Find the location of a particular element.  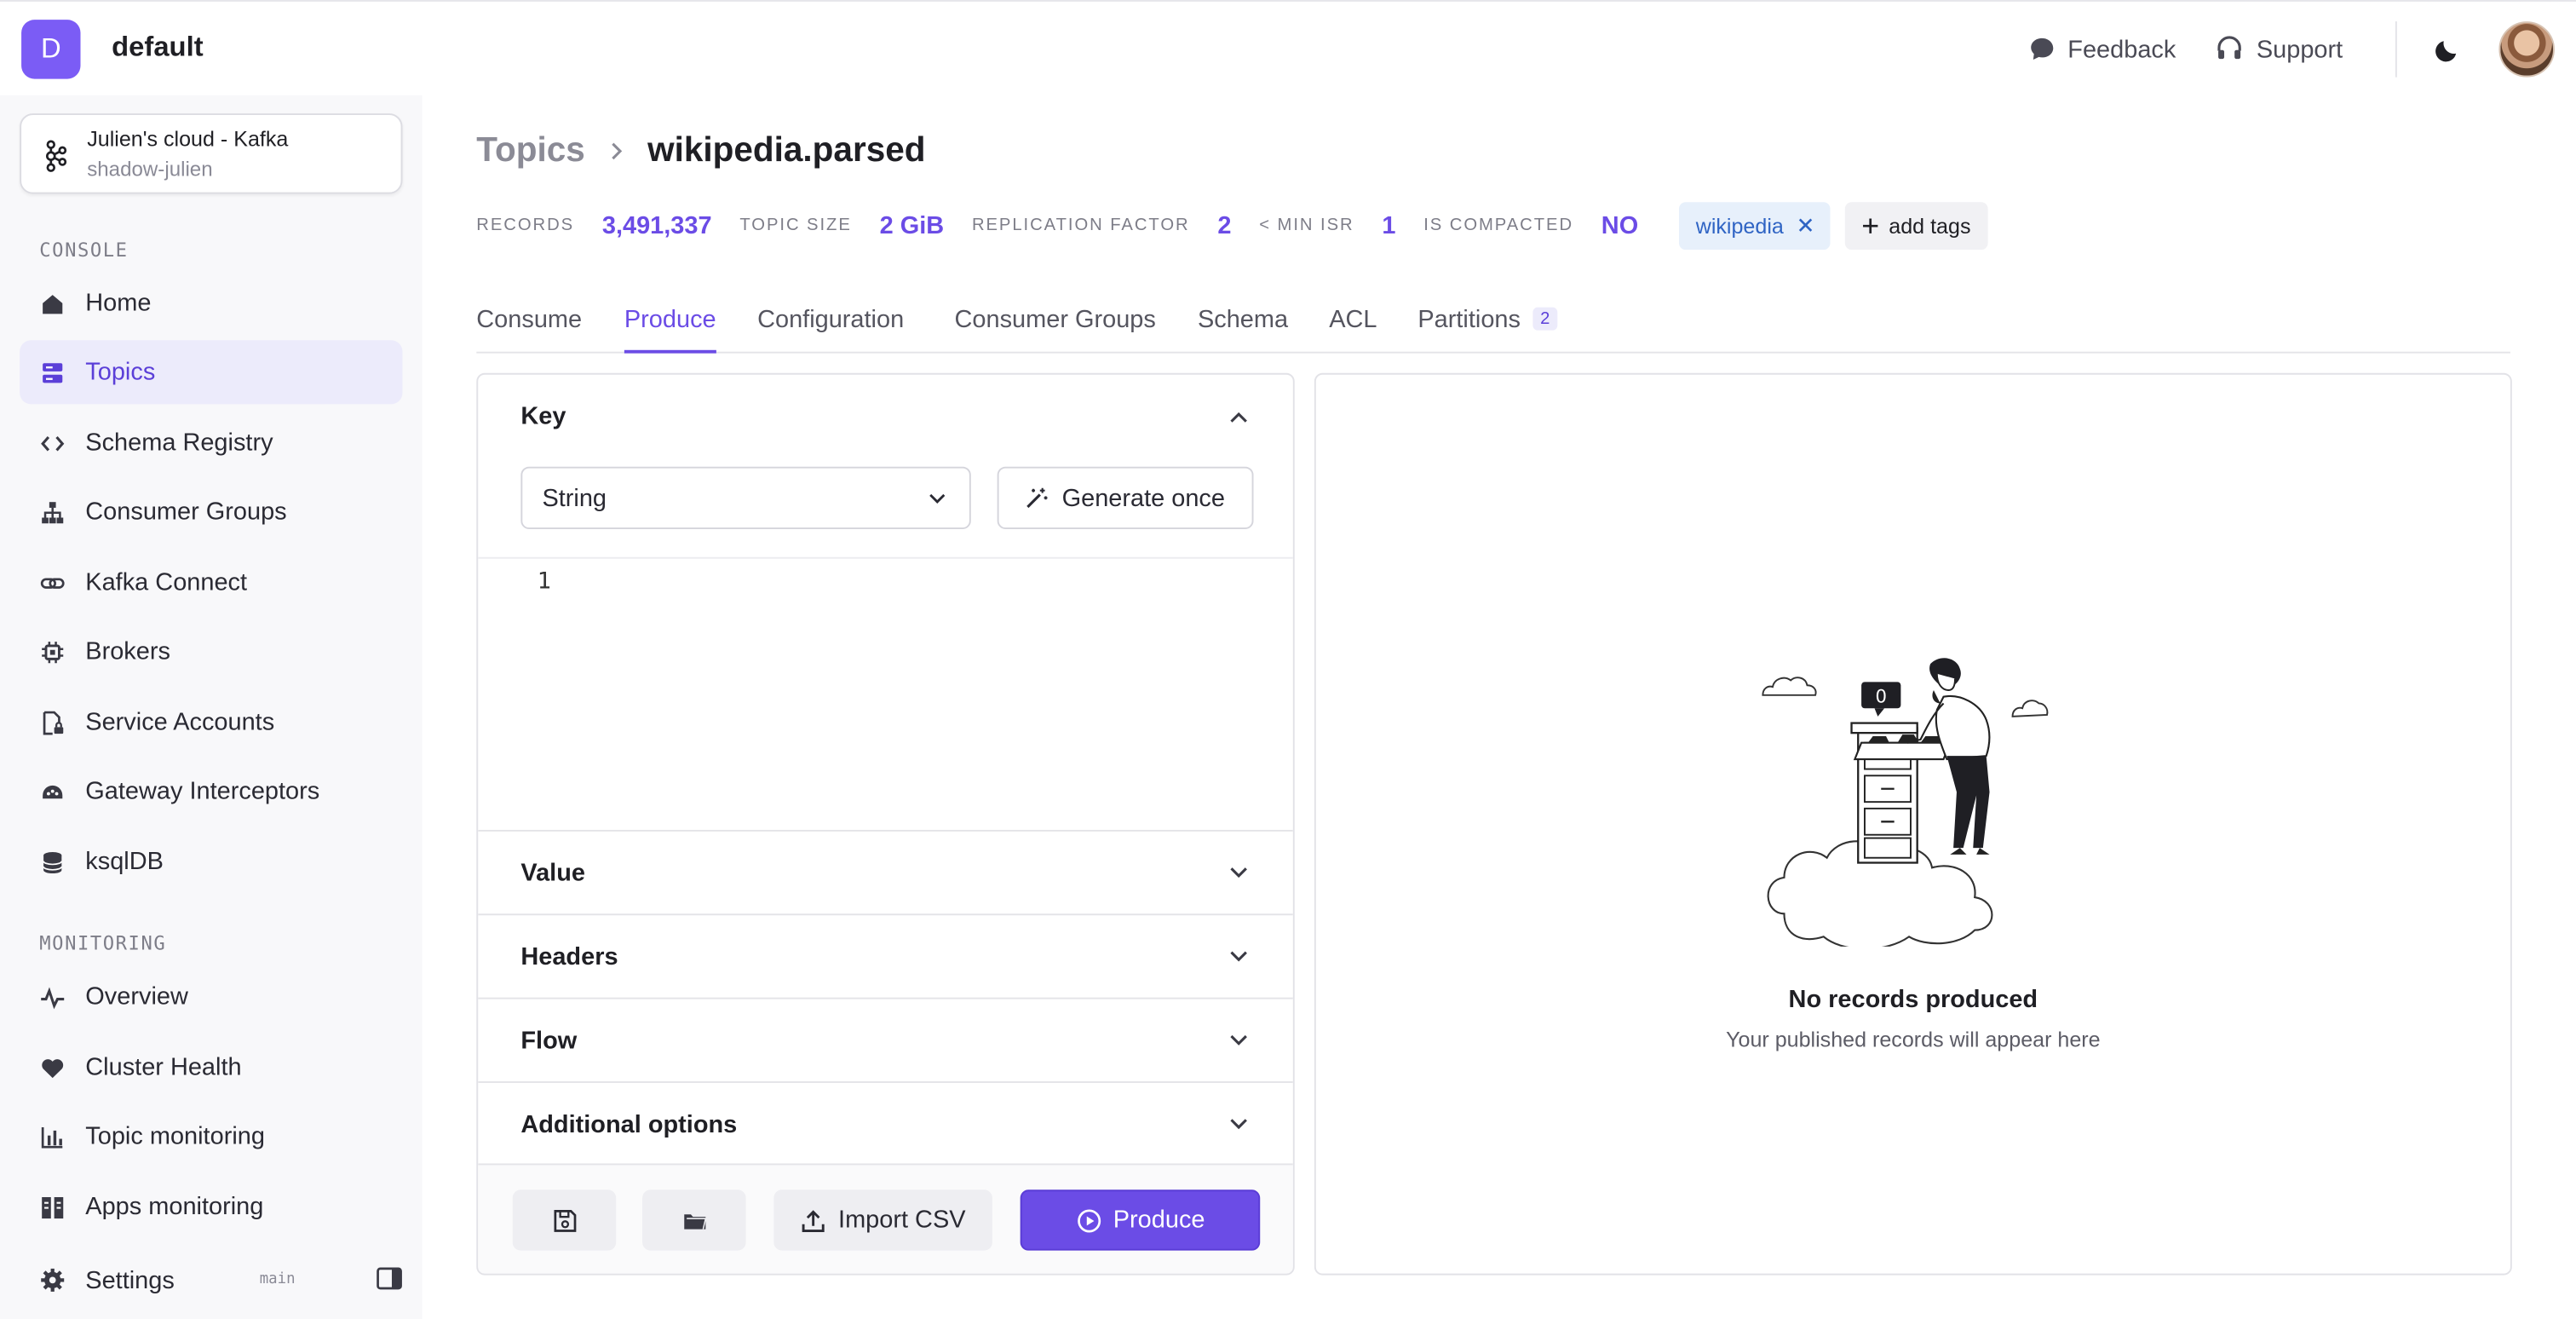

feedback-link: Feedback is located at coordinates (2102, 50).